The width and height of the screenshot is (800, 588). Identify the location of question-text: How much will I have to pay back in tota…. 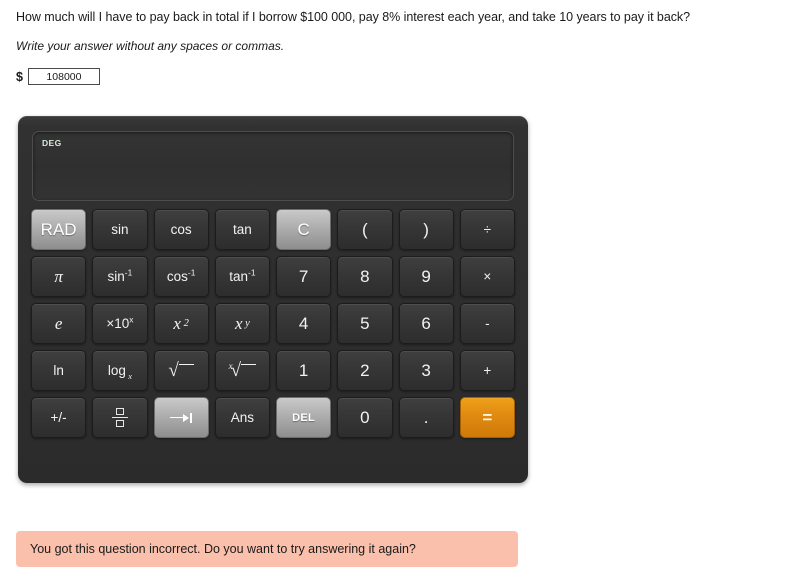
(353, 17).